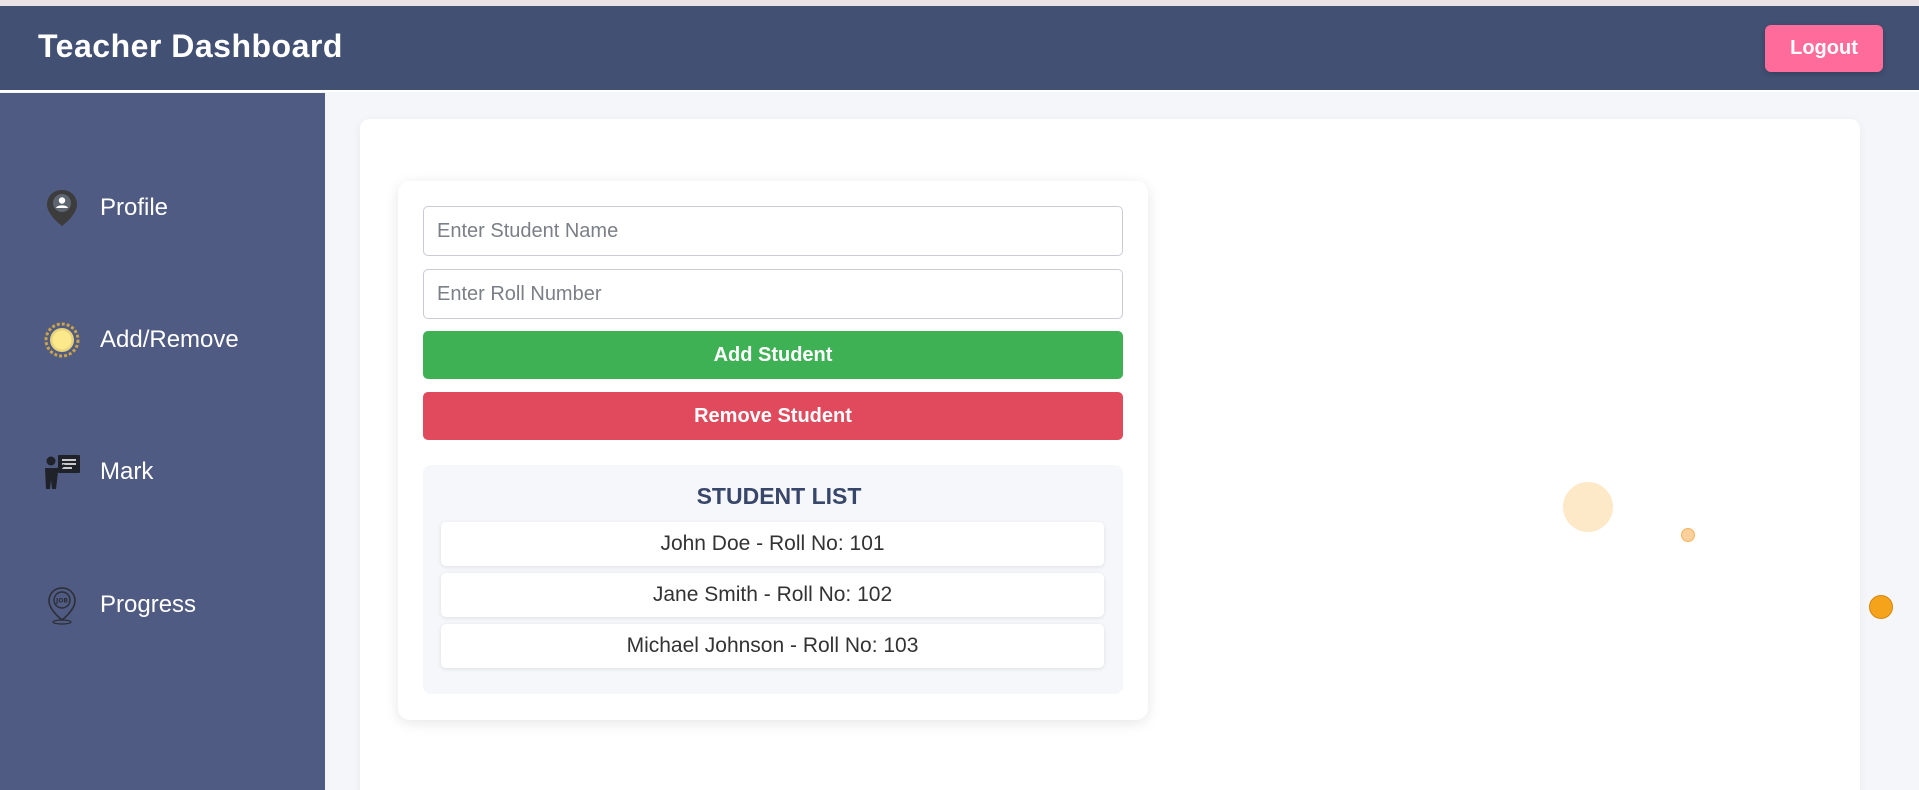 The image size is (1919, 790). What do you see at coordinates (127, 471) in the screenshot?
I see `sidebar-item-label: Mark` at bounding box center [127, 471].